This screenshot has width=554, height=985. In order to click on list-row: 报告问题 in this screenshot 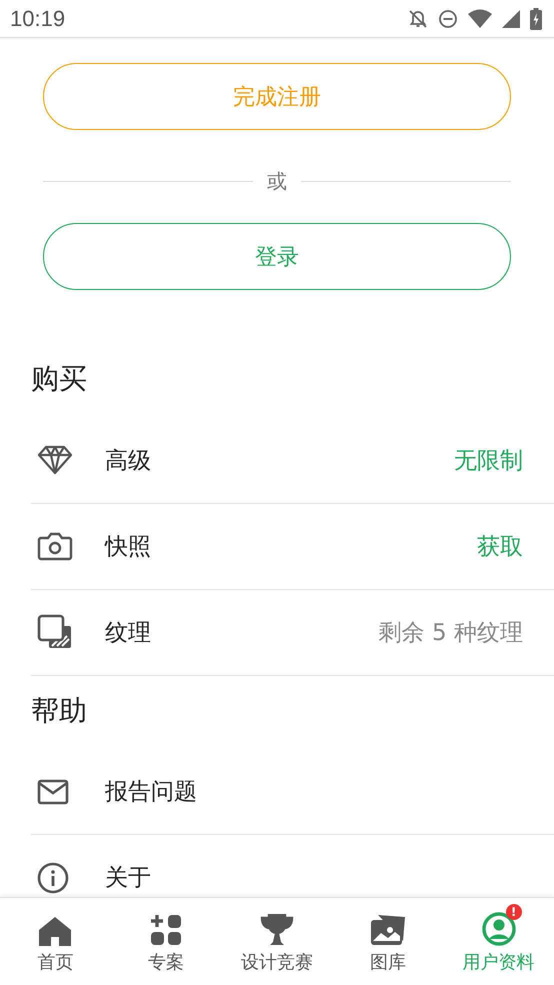, I will do `click(292, 792)`.